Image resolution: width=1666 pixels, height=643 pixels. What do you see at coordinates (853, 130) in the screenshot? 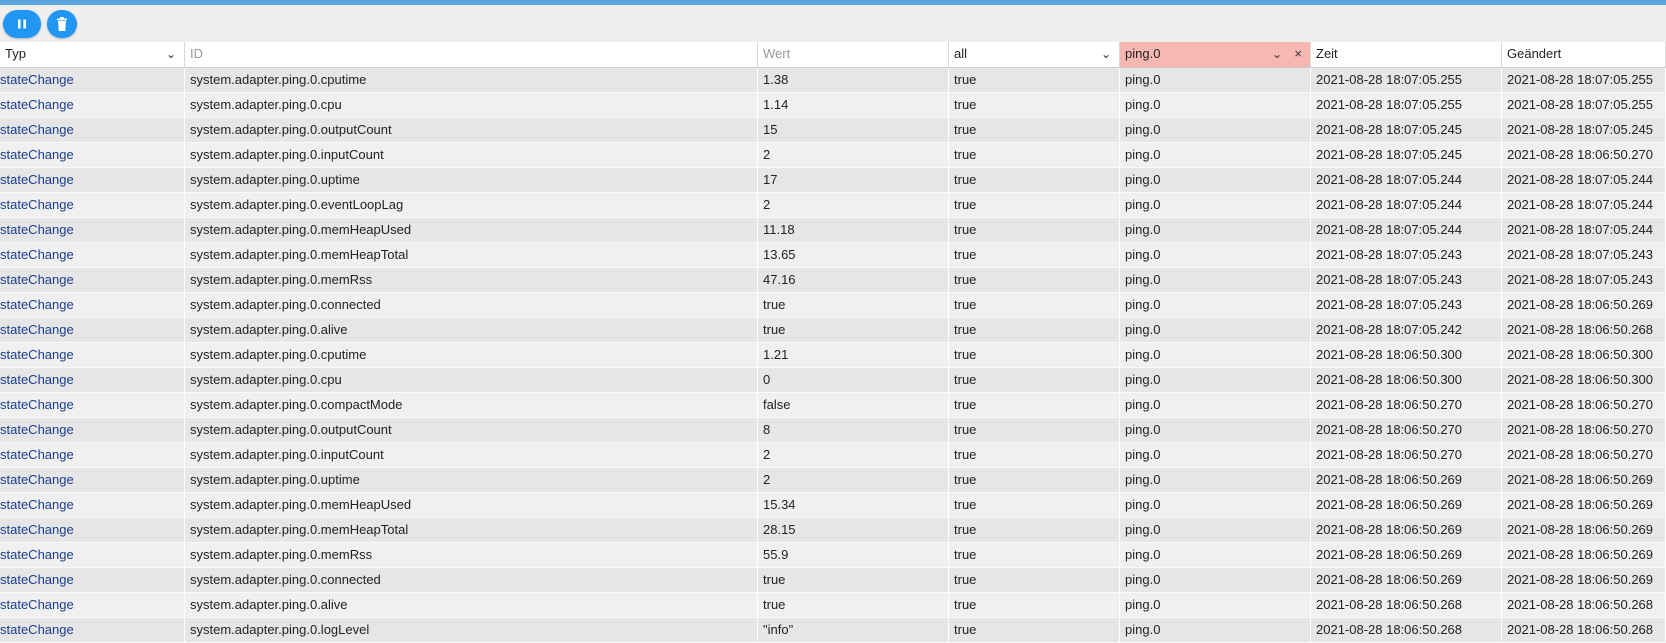
I see `value-cell: 15` at bounding box center [853, 130].